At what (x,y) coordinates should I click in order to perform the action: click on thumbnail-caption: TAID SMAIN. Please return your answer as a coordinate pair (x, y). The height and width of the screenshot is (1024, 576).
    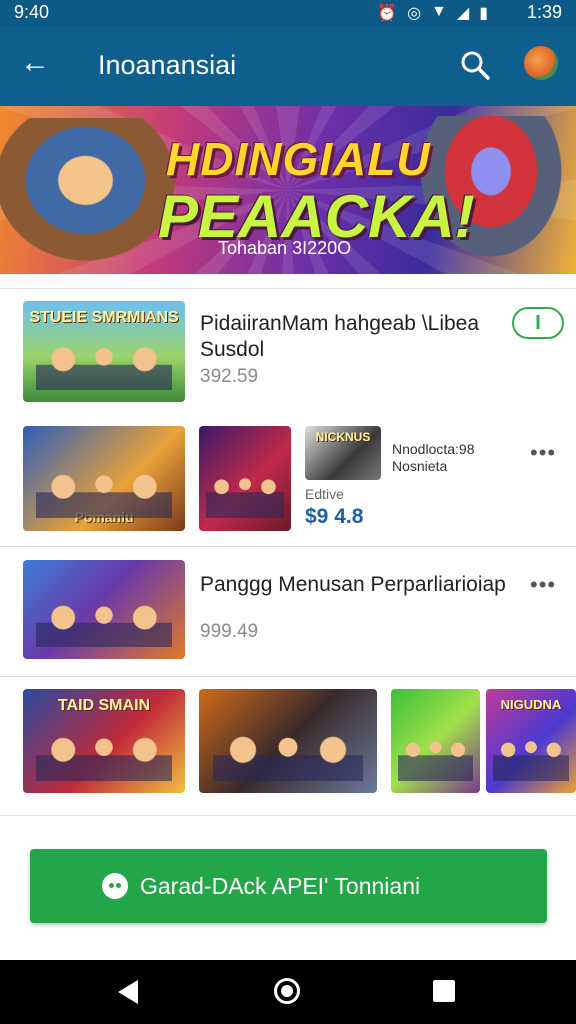
    Looking at the image, I should click on (104, 705).